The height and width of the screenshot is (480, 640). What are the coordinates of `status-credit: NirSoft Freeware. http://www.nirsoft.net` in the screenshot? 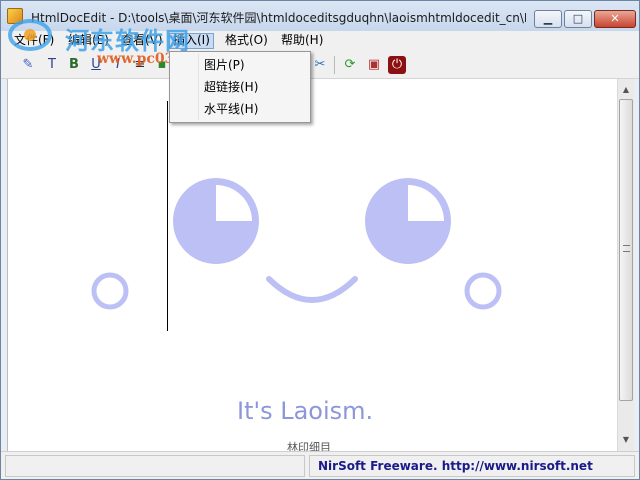 It's located at (472, 466).